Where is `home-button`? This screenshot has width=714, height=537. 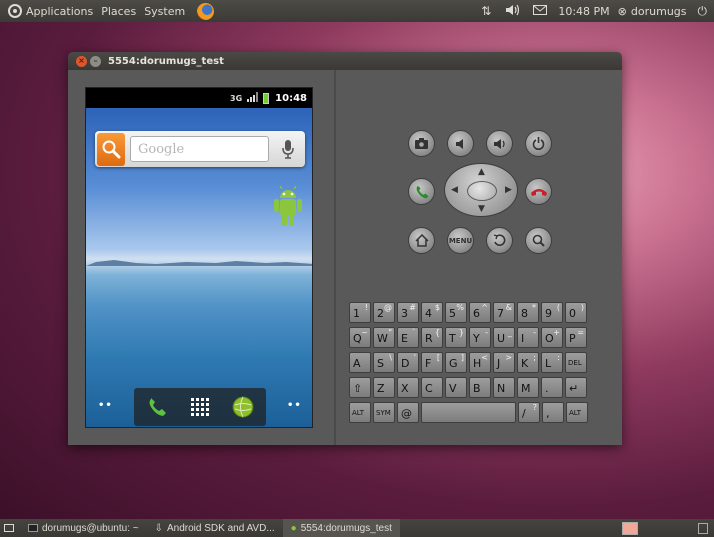
home-button is located at coordinates (421, 240).